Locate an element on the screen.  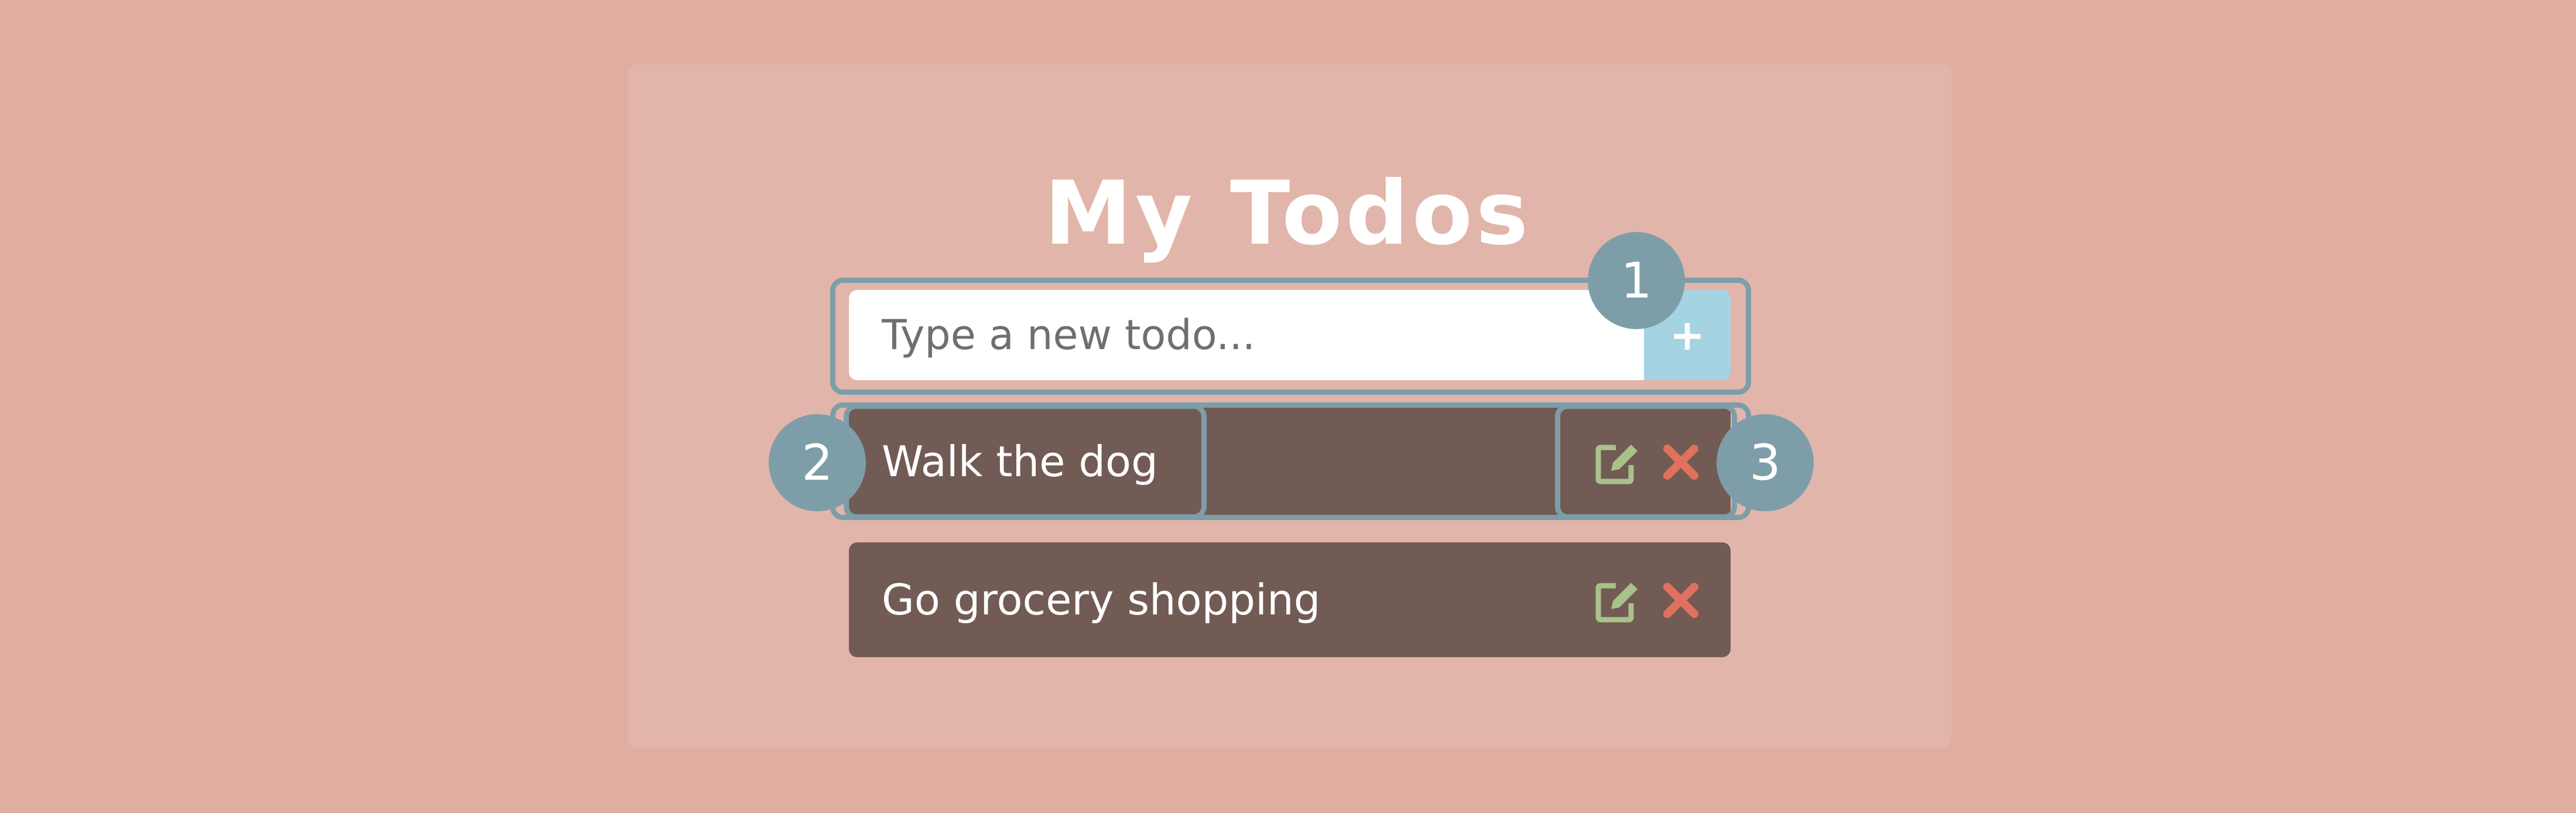
callout-badge-2: 2 is located at coordinates (817, 462).